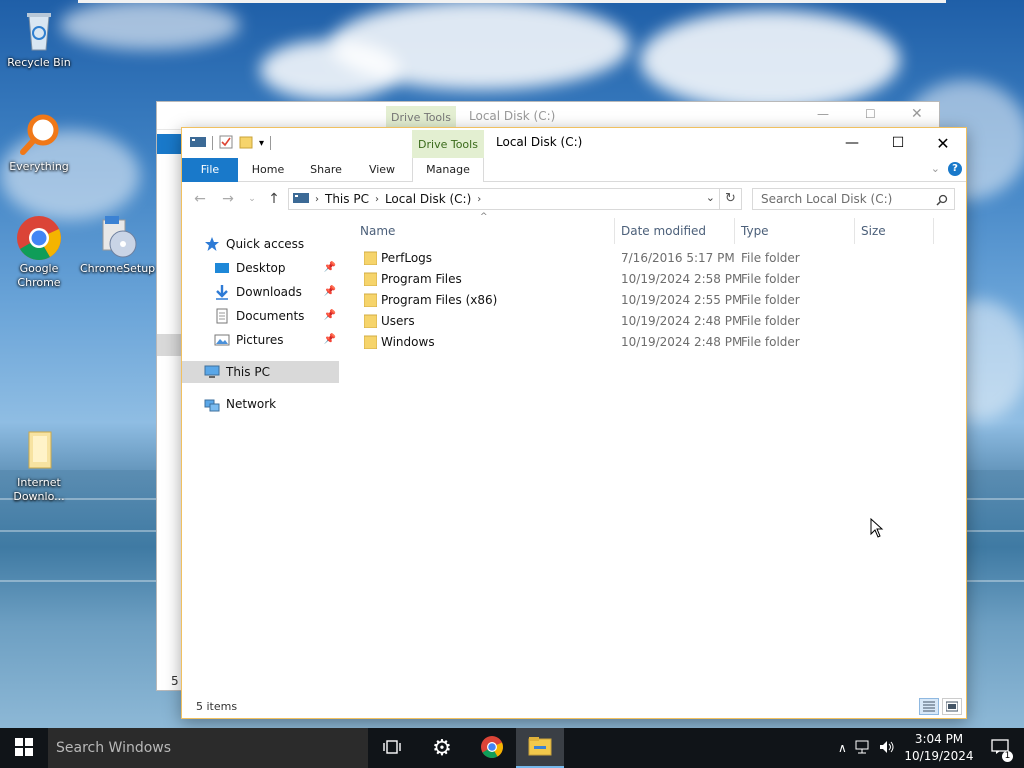 Image resolution: width=1024 pixels, height=768 pixels. What do you see at coordinates (439, 300) in the screenshot?
I see `file-name: Program Files (x86)` at bounding box center [439, 300].